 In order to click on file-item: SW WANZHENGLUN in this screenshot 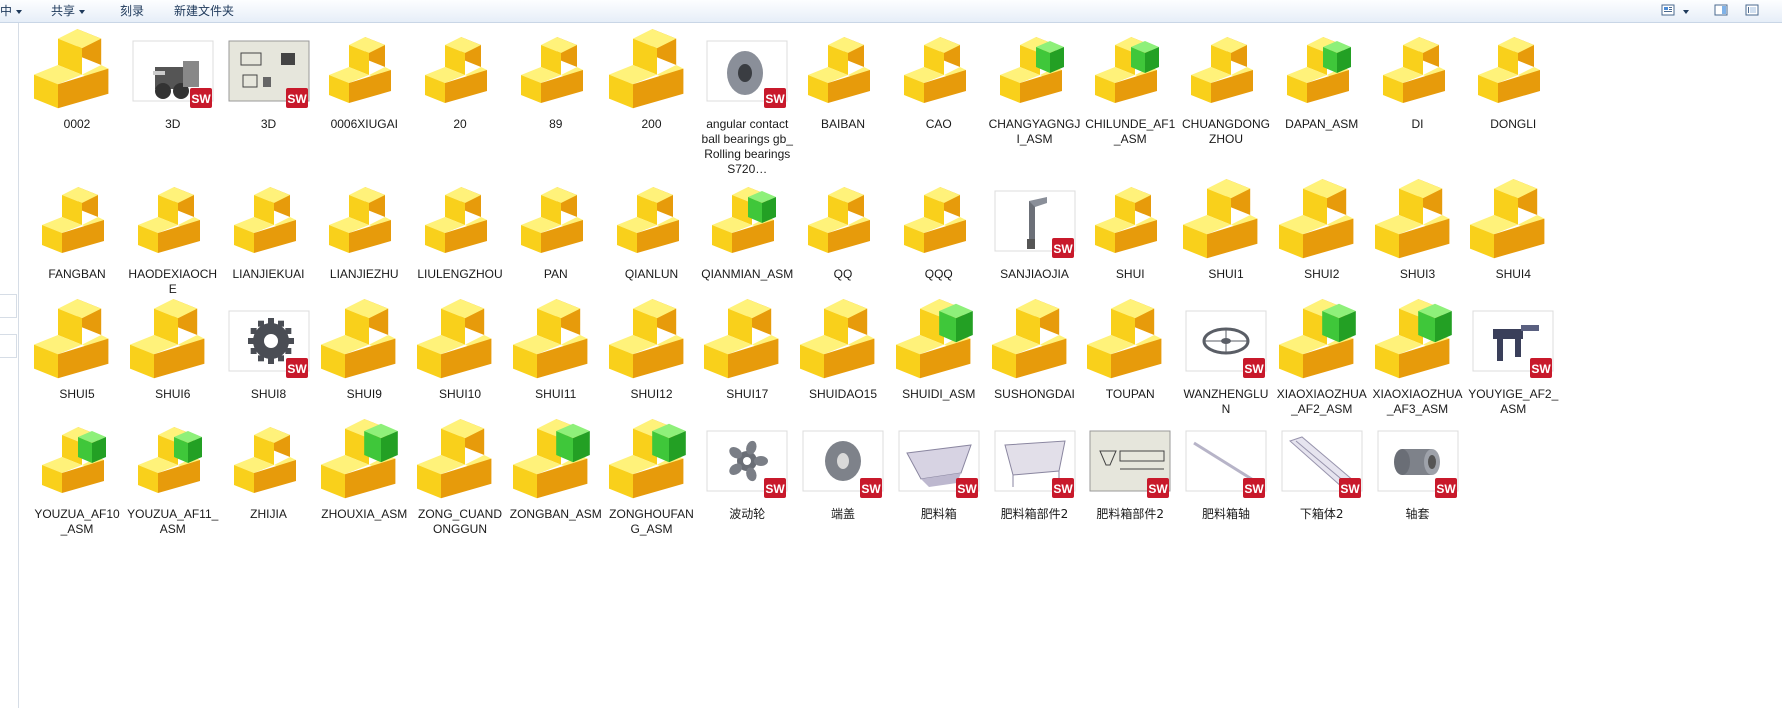, I will do `click(1226, 359)`.